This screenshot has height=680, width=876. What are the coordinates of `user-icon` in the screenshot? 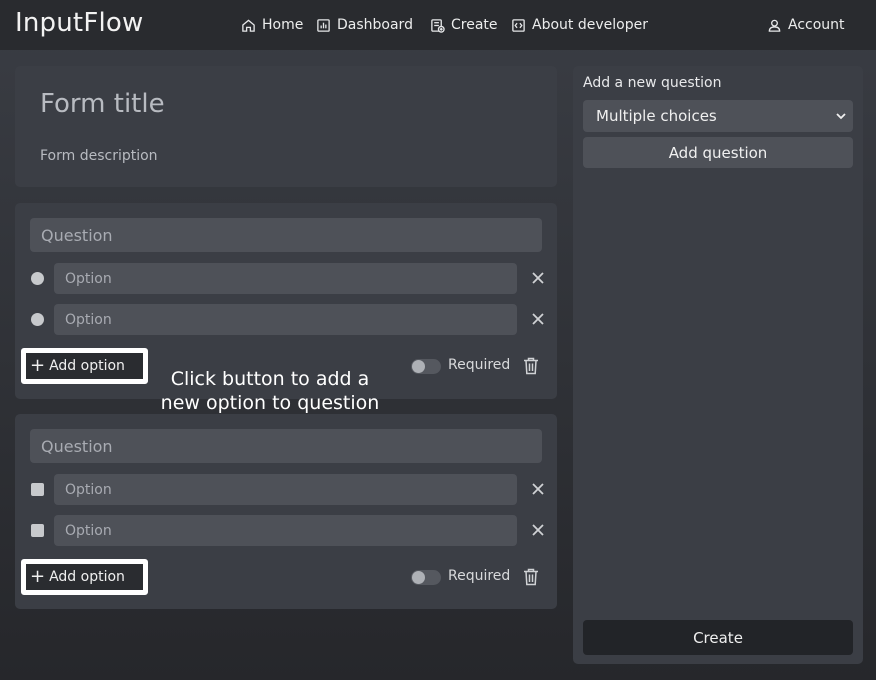 It's located at (774, 25).